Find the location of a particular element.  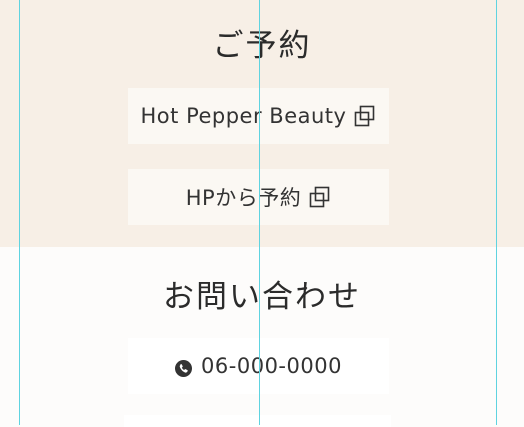

reserve-title: ご予約 is located at coordinates (262, 46).